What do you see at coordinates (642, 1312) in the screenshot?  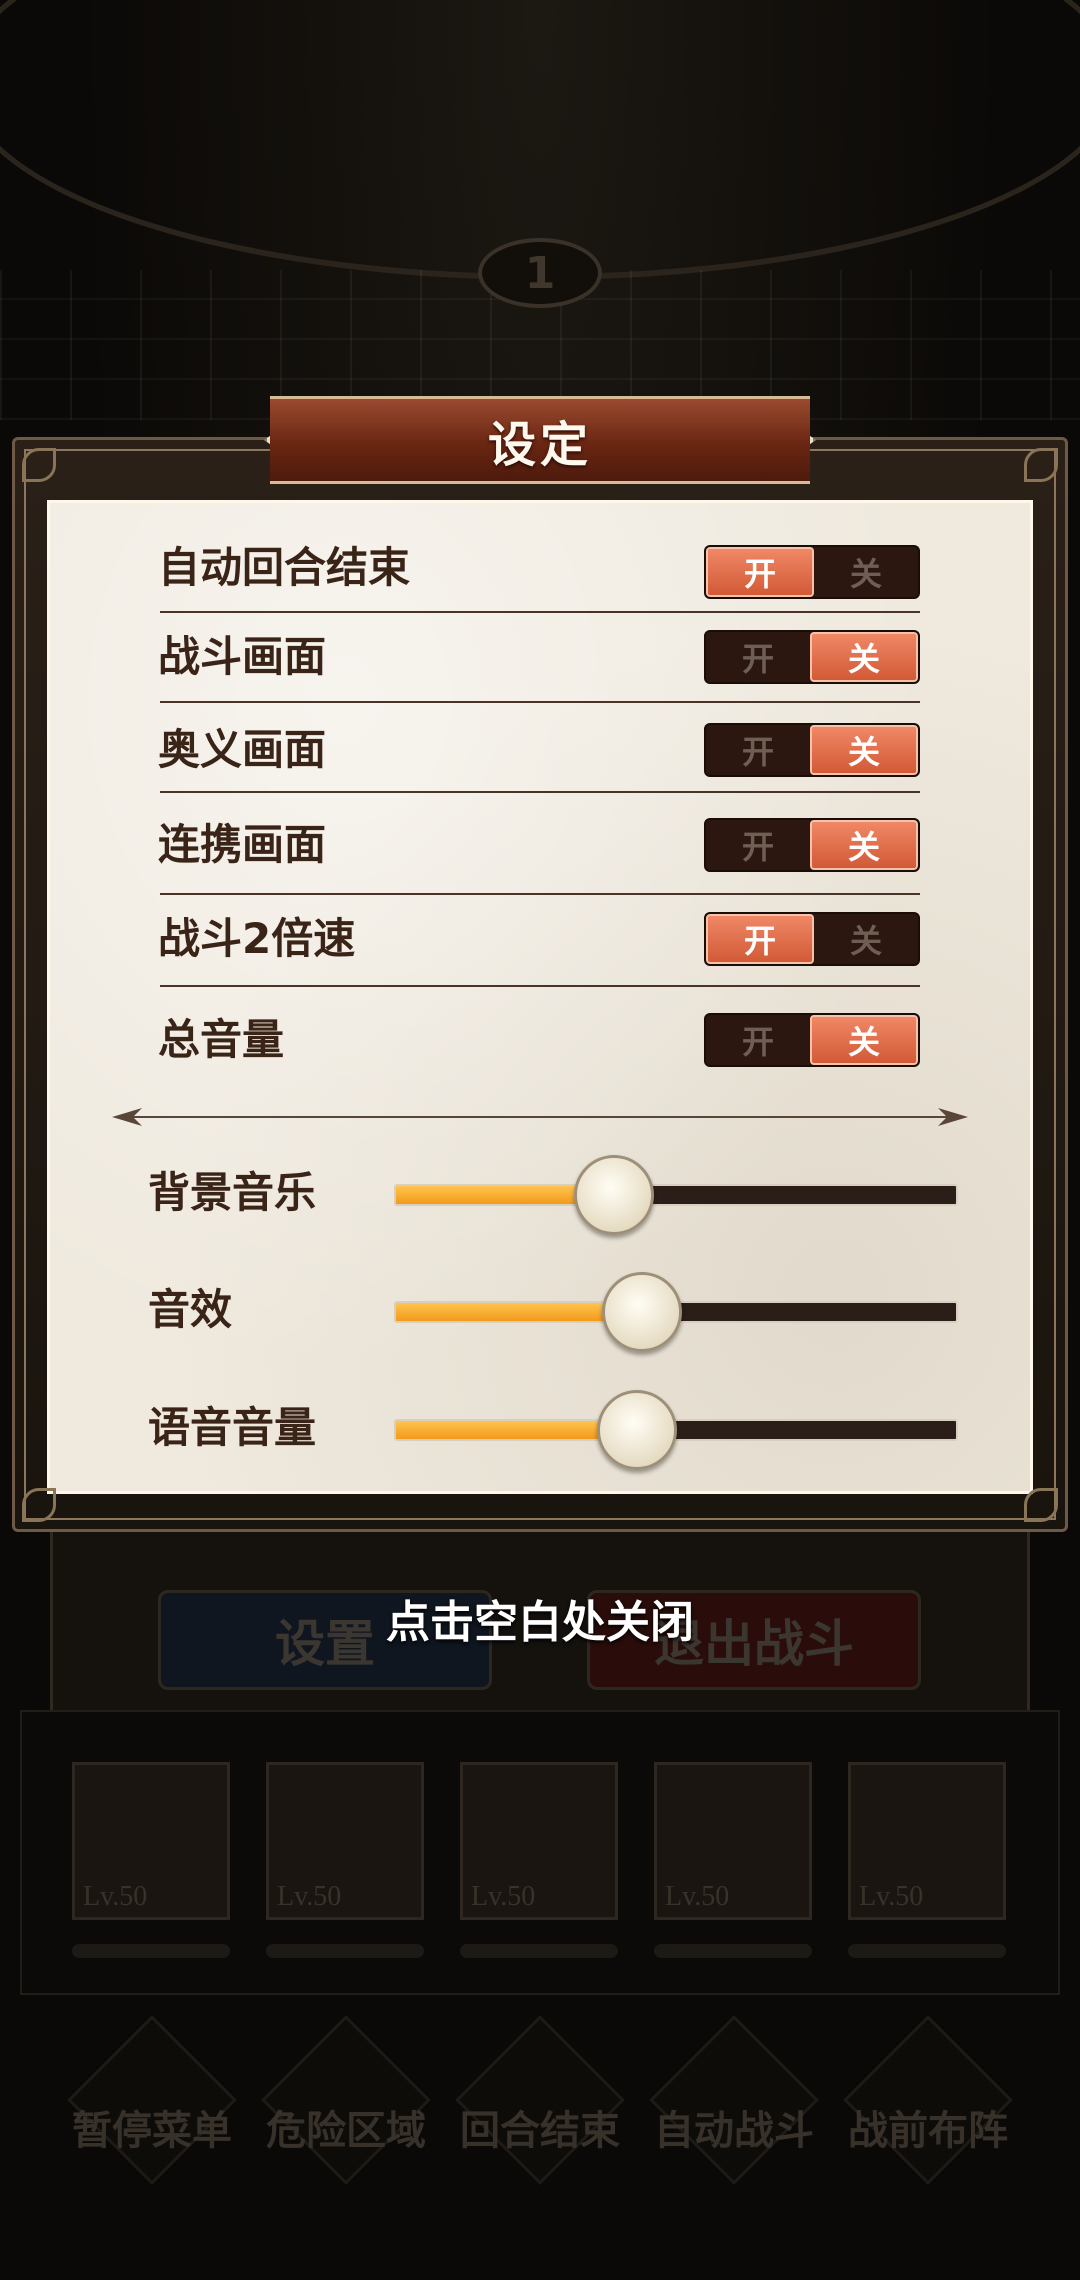 I see `sfx-slider-knob` at bounding box center [642, 1312].